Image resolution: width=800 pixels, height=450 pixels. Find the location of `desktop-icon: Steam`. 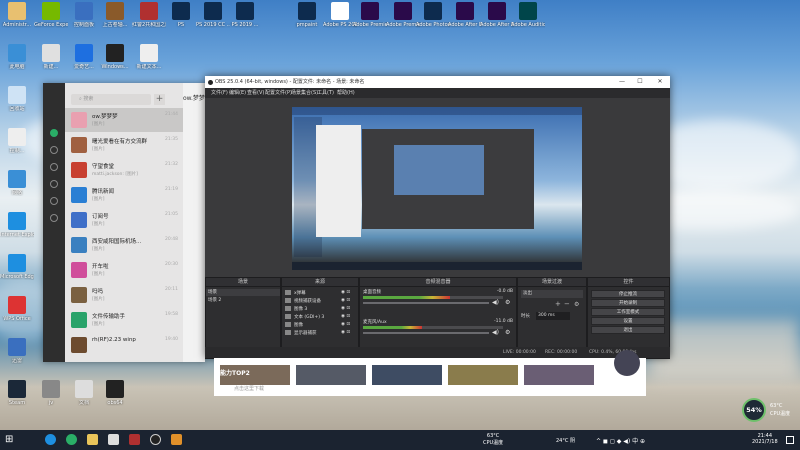

desktop-icon: Steam is located at coordinates (17, 393).